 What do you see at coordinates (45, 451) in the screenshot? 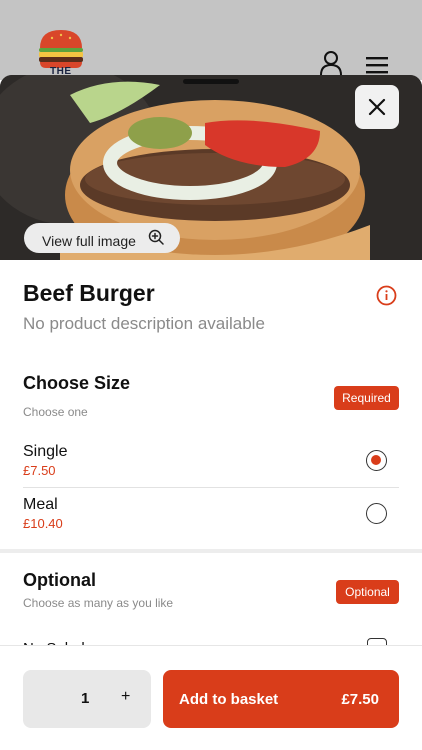
I see `option-name: Single` at bounding box center [45, 451].